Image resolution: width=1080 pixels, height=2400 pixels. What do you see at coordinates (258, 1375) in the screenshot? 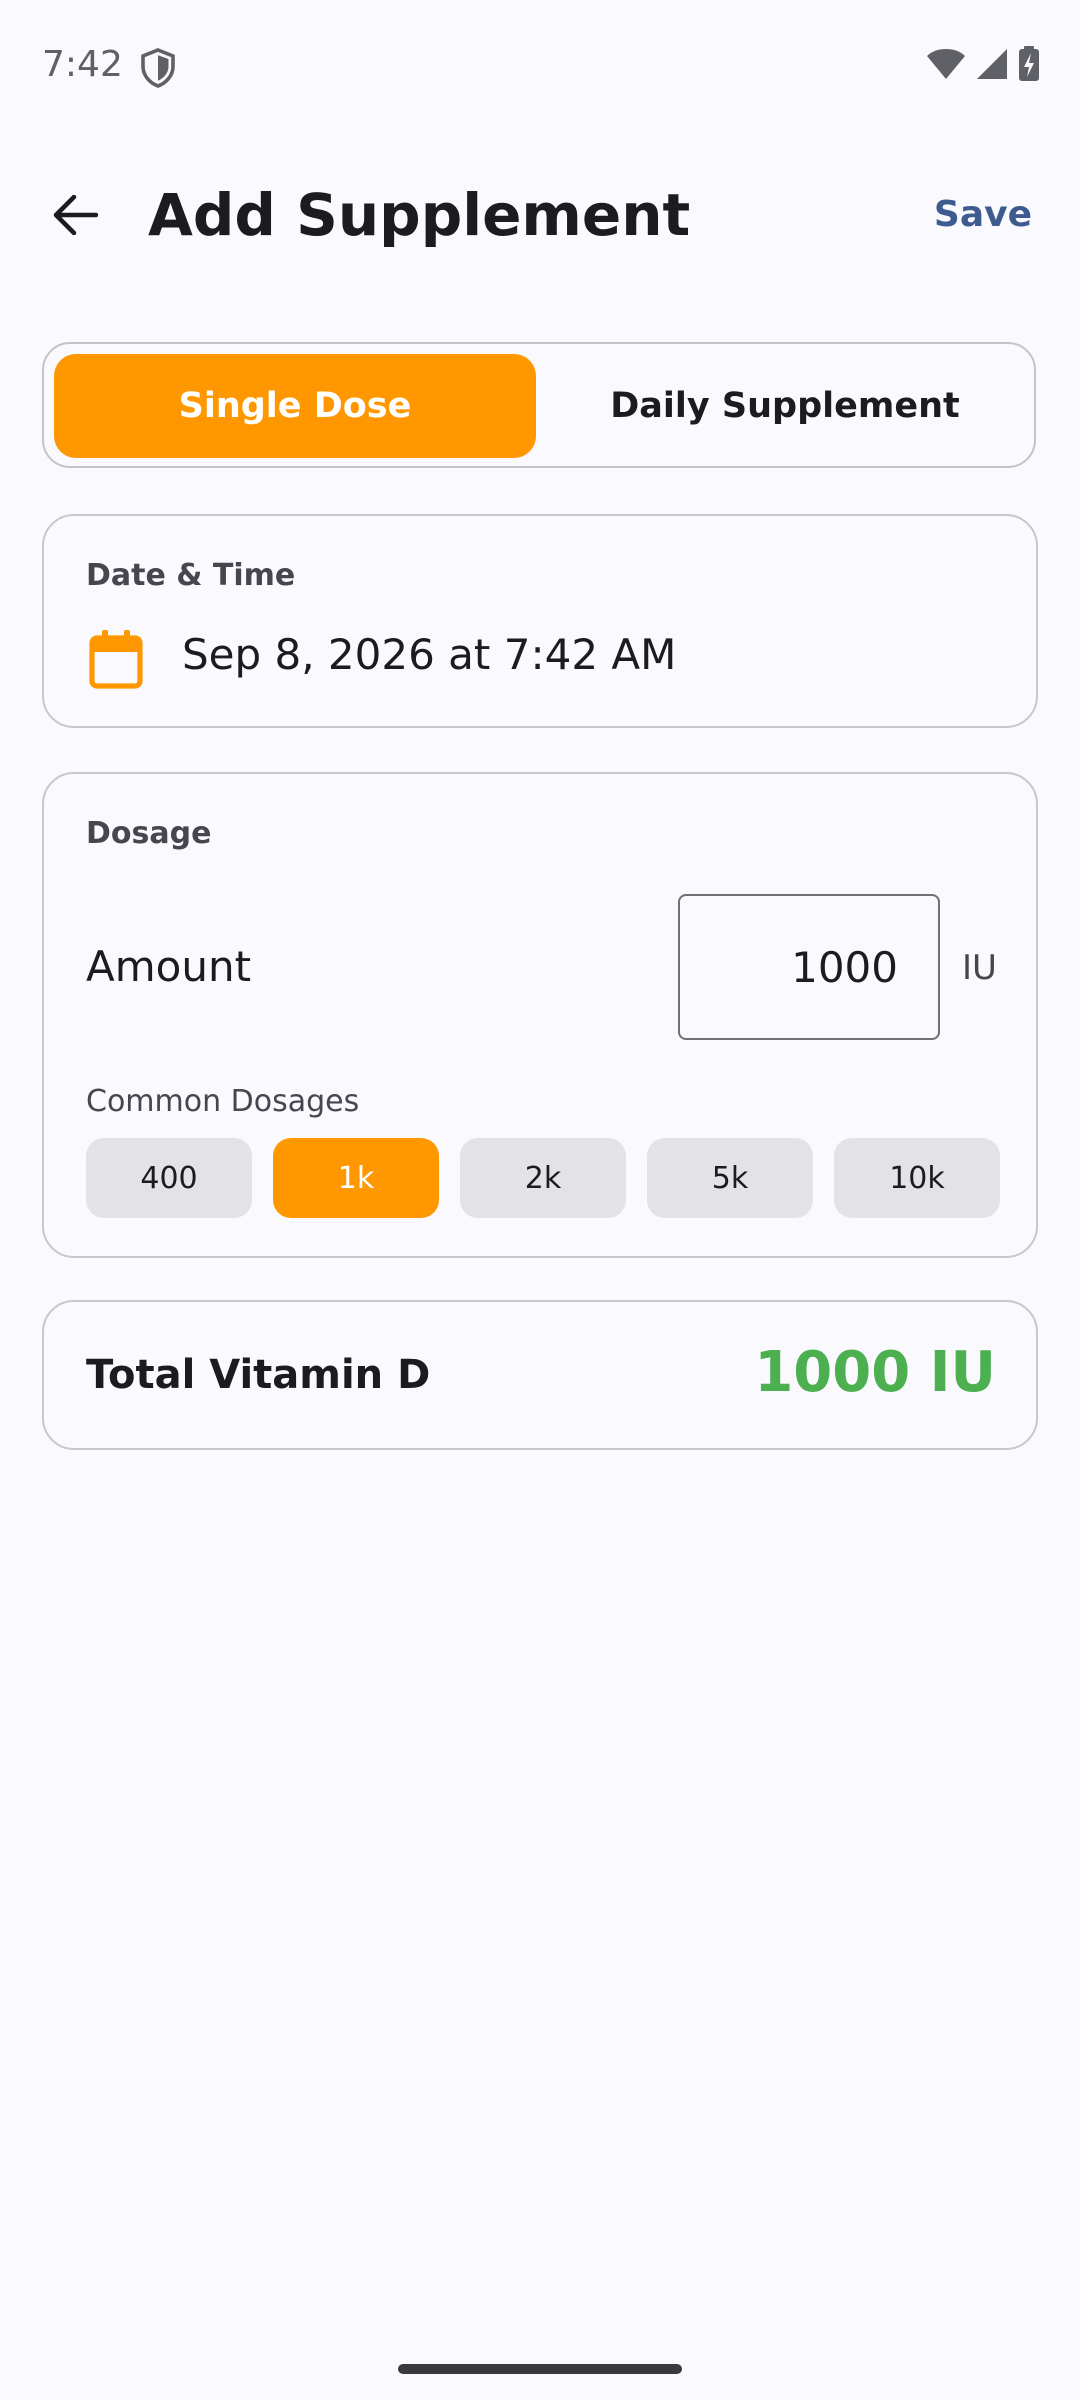
I see `total-label: Total Vitamin D` at bounding box center [258, 1375].